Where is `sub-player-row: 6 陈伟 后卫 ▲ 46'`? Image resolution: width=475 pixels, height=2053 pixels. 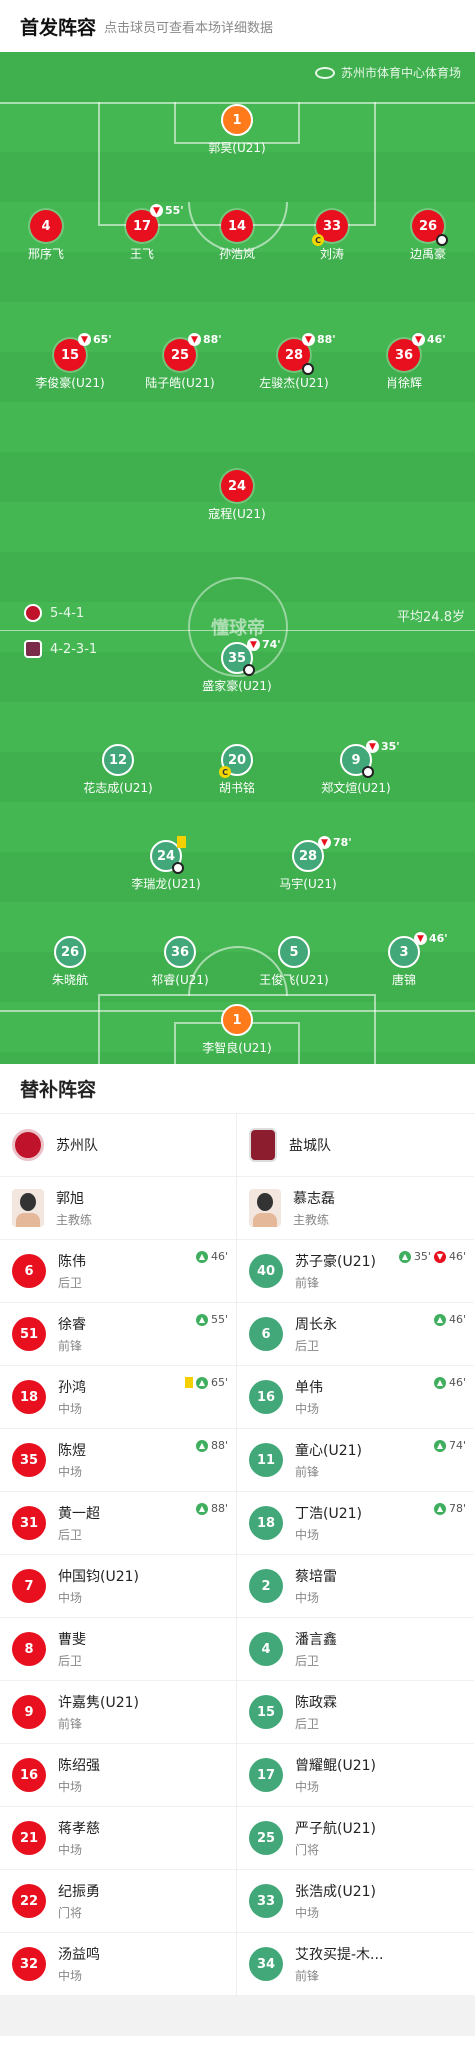 sub-player-row: 6 陈伟 后卫 ▲ 46' is located at coordinates (118, 1271).